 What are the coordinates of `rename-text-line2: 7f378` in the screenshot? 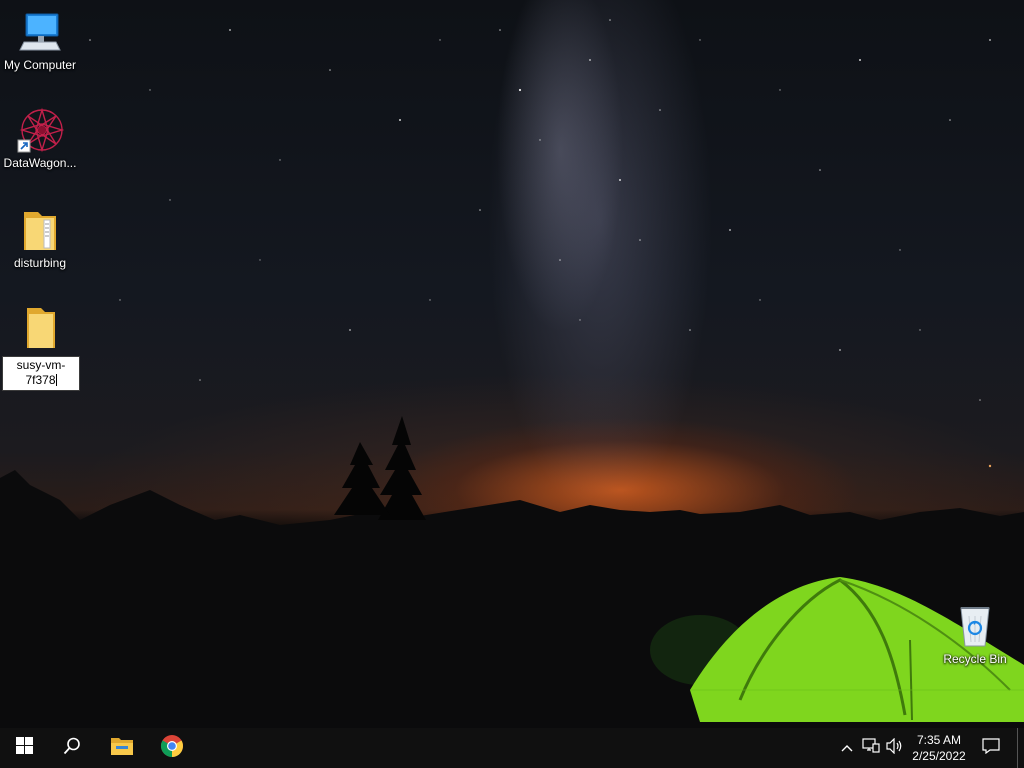 It's located at (40, 380).